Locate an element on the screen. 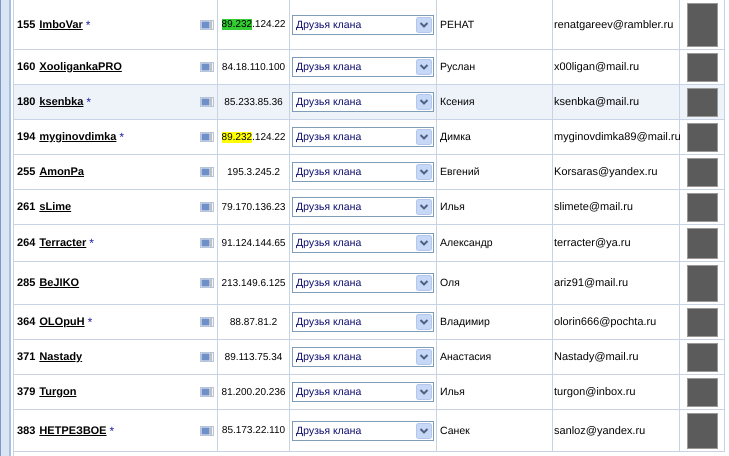 The height and width of the screenshot is (456, 729). email-address: renatgareev@rambler.ru is located at coordinates (614, 24).